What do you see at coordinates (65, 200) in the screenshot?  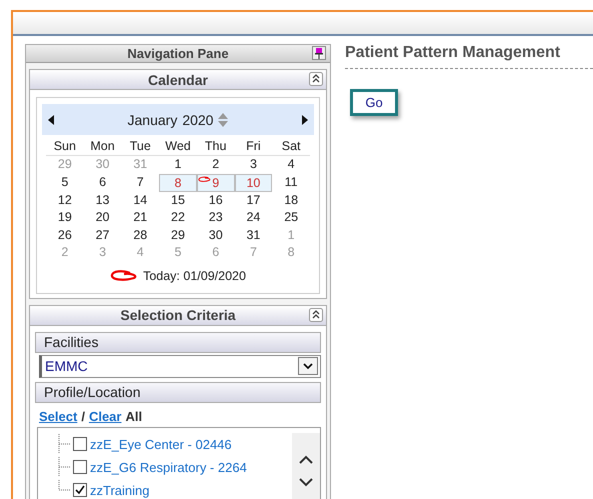 I see `calendar-day: 12` at bounding box center [65, 200].